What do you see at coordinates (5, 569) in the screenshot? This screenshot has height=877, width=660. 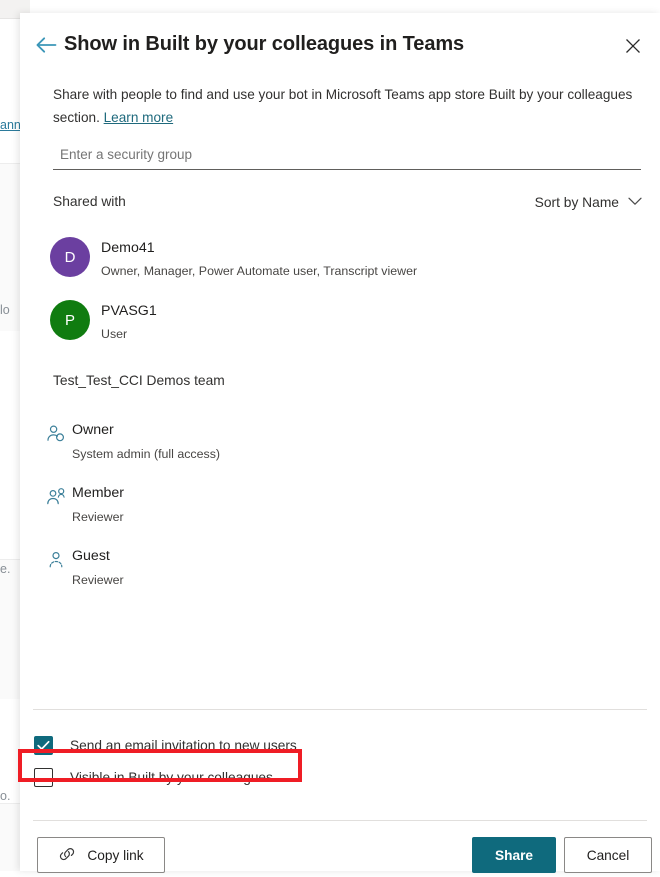 I see `background-text-fragment: e.` at bounding box center [5, 569].